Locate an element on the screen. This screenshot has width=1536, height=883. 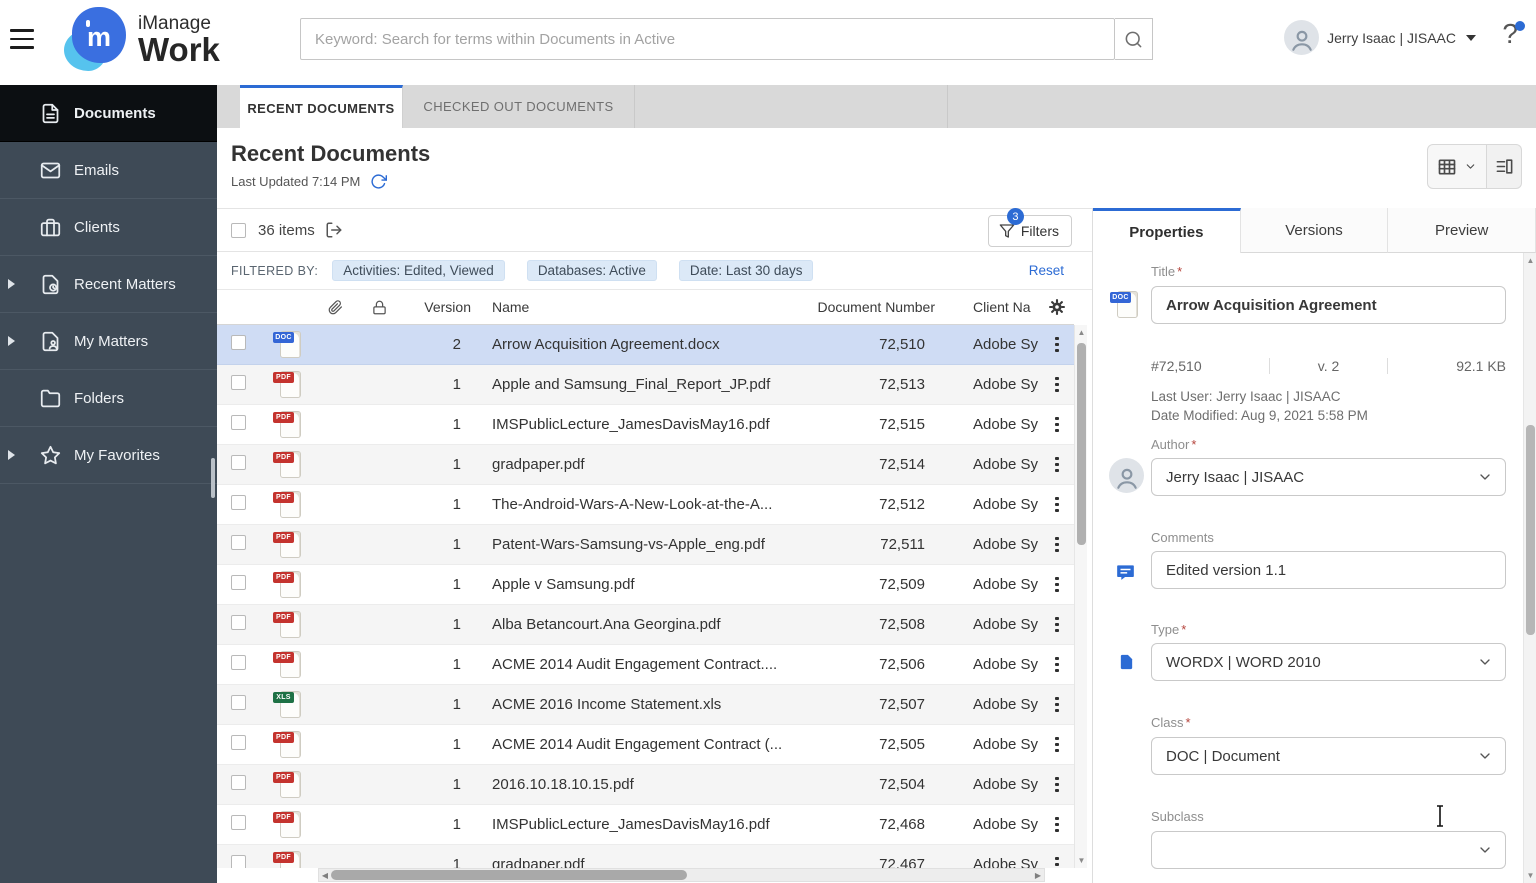
document-name: 2016.10.18.10.15.pdf is located at coordinates (635, 784).